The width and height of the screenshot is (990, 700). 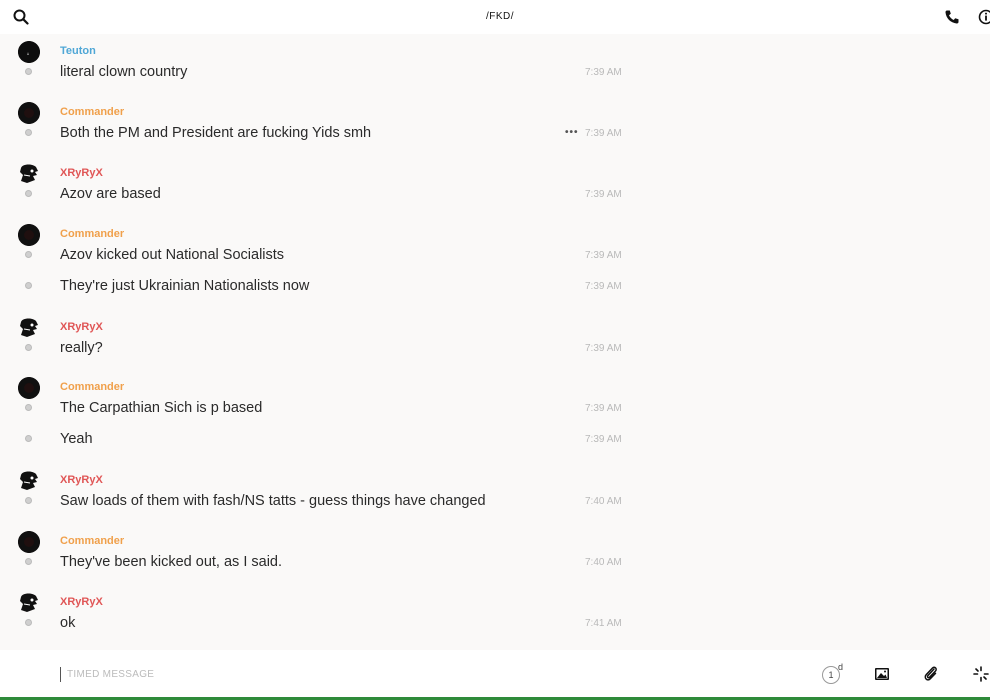 What do you see at coordinates (60, 674) in the screenshot?
I see `text-cursor` at bounding box center [60, 674].